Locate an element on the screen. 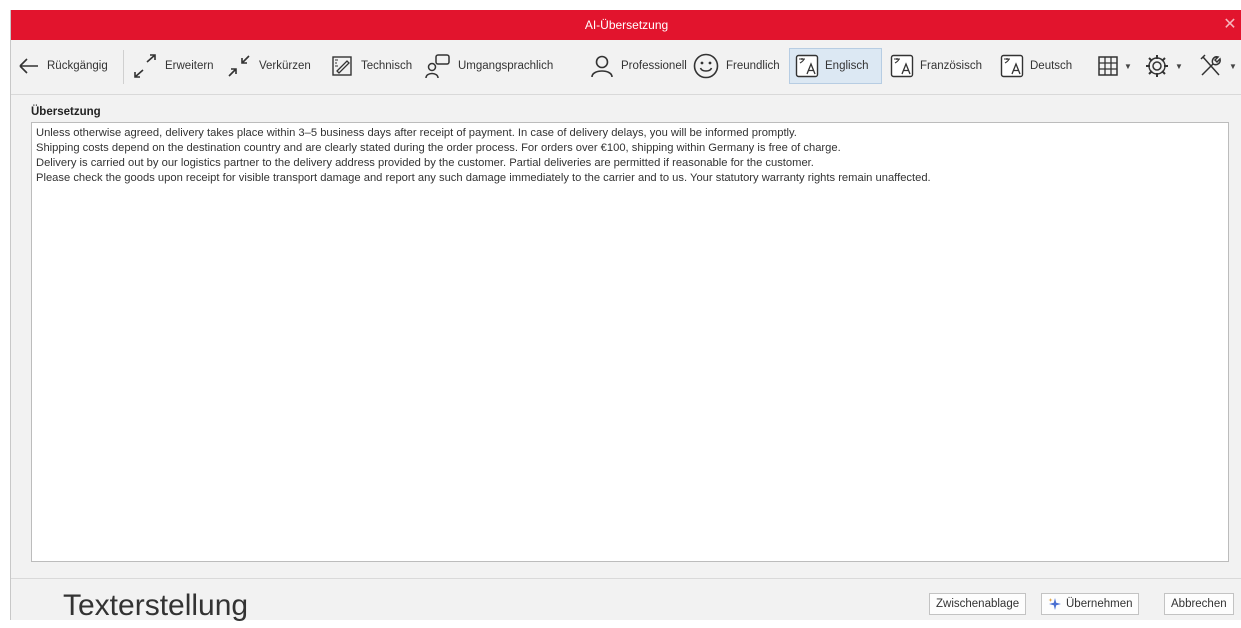  gear-icon is located at coordinates (1157, 66).